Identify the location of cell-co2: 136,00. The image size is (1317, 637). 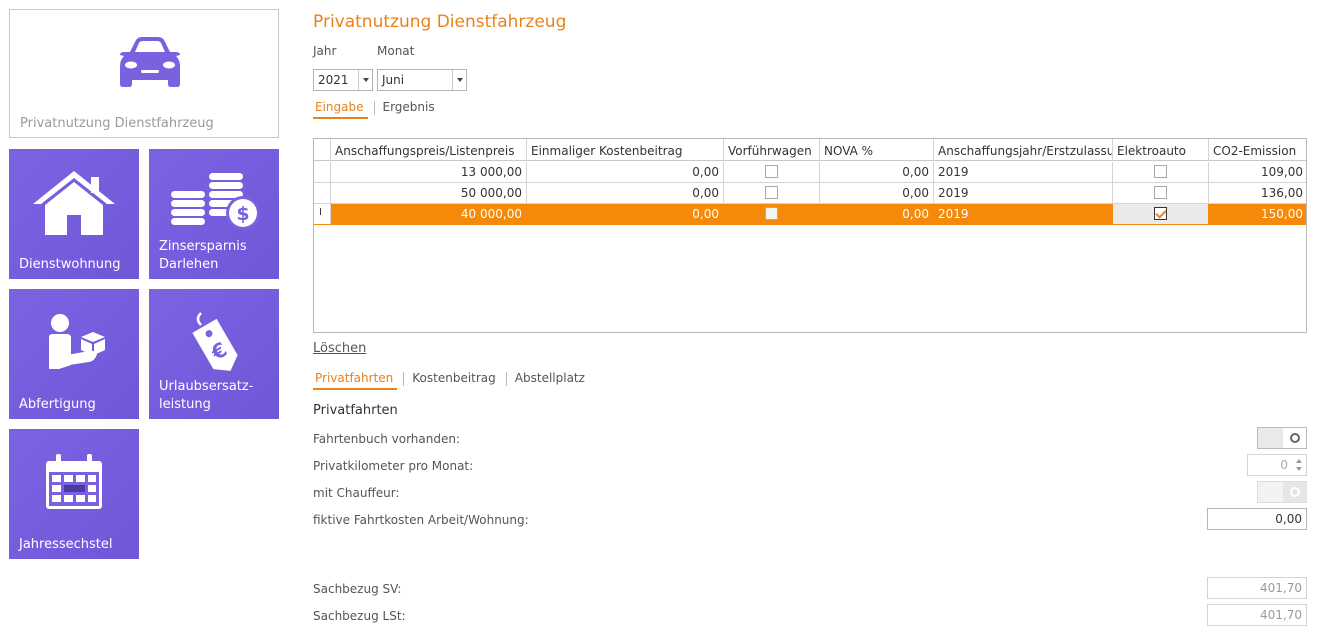
(1257, 193).